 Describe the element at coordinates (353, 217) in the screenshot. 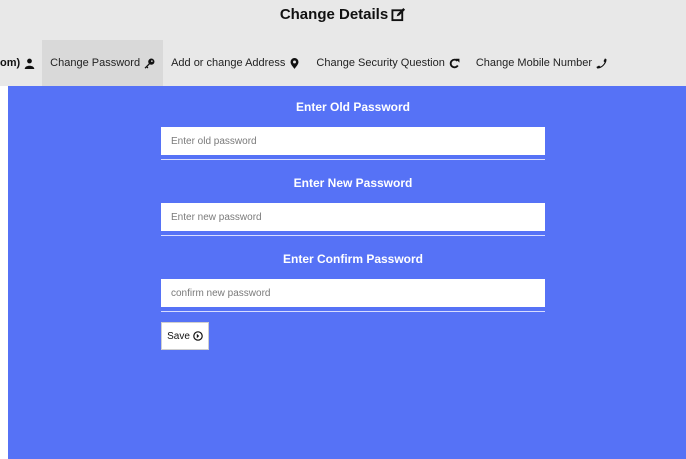

I see `new-password-input` at that location.